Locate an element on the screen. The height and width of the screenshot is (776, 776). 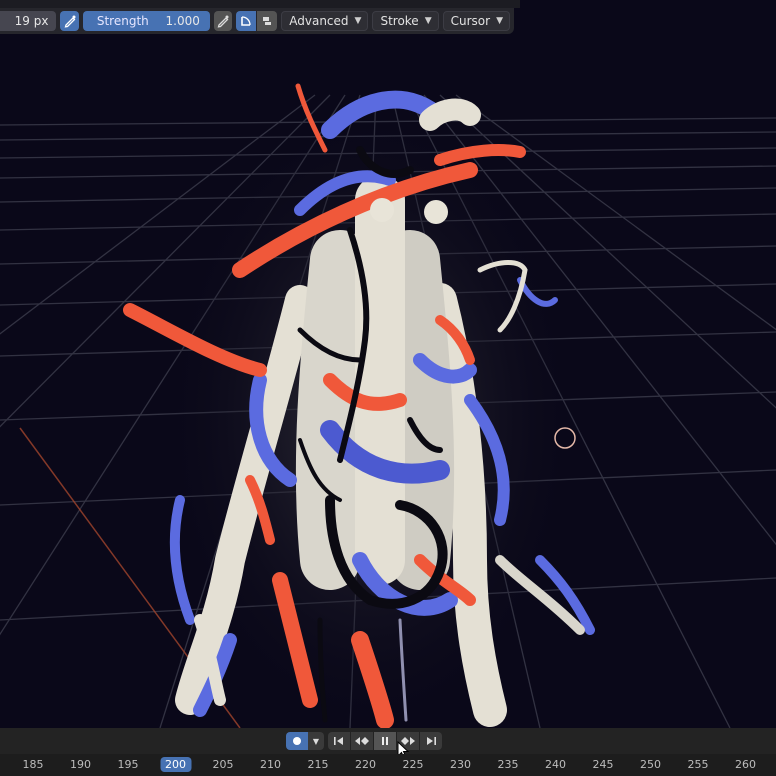
strength-pressure-button is located at coordinates (223, 21).